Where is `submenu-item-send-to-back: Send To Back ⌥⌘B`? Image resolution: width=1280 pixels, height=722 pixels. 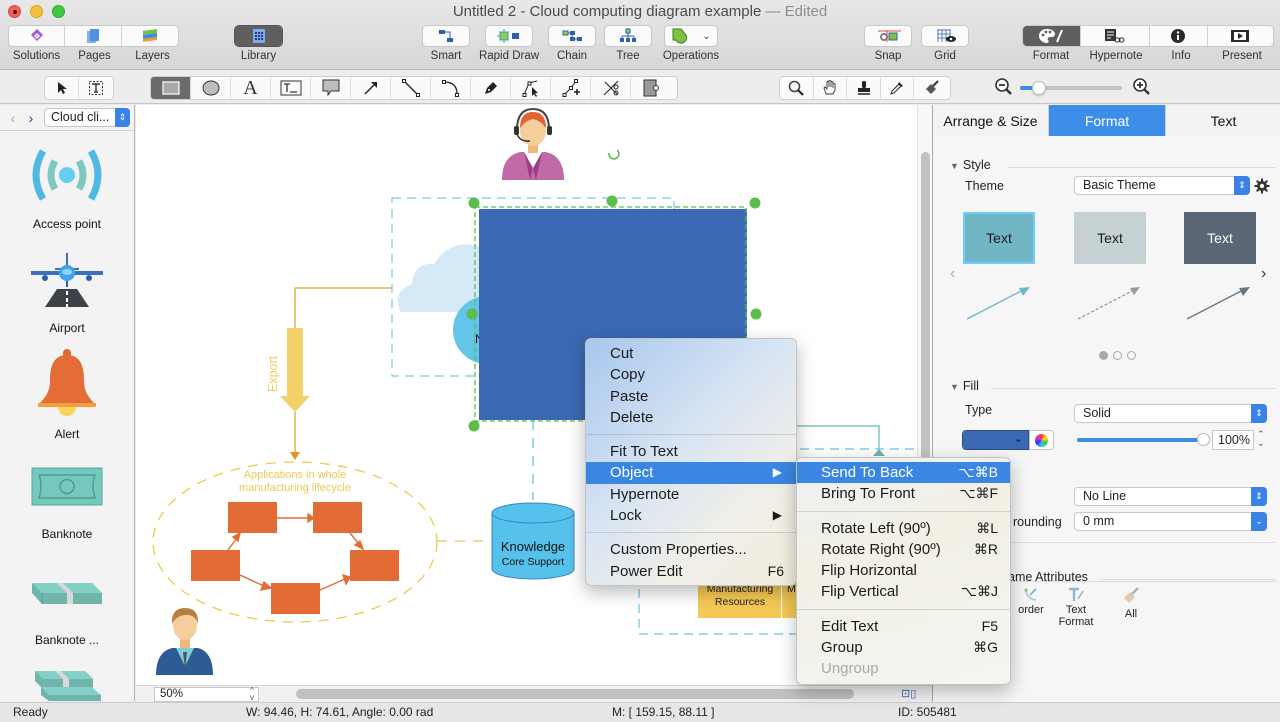
submenu-item-send-to-back: Send To Back ⌥⌘B is located at coordinates (903, 473).